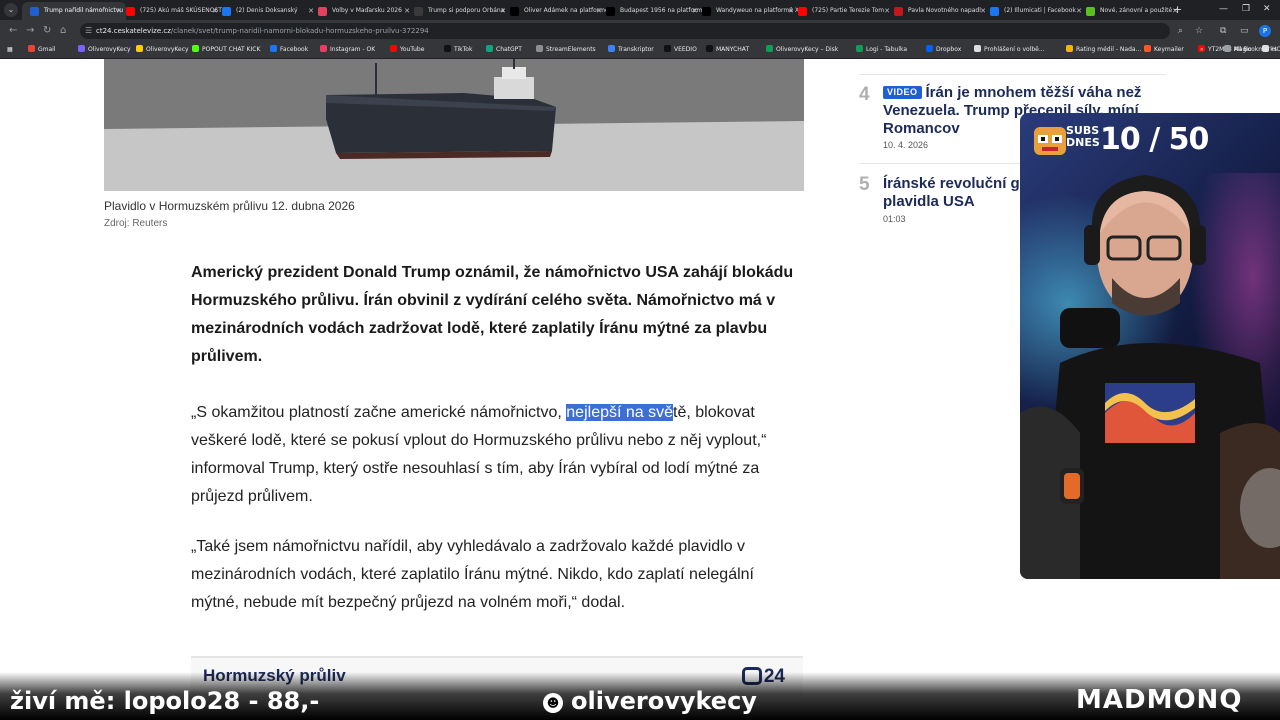  I want to click on mascot-icon, so click(1050, 141).